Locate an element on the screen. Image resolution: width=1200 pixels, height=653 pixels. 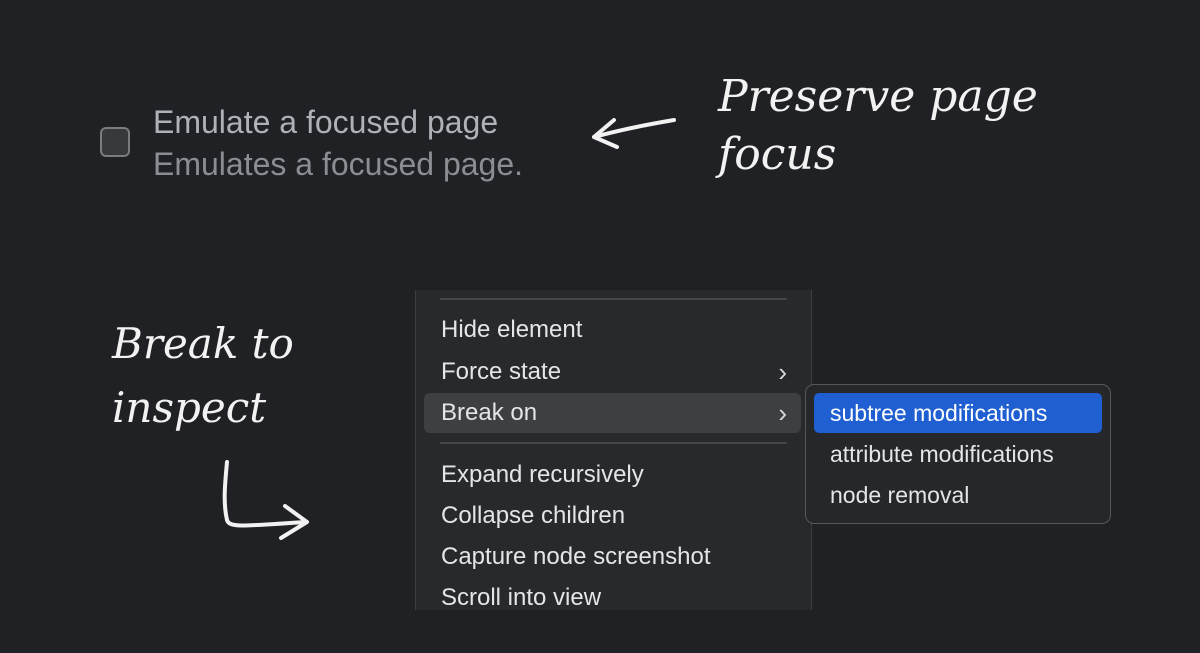
menu-item-capture-node-screenshot: Capture node screenshot is located at coordinates (612, 557).